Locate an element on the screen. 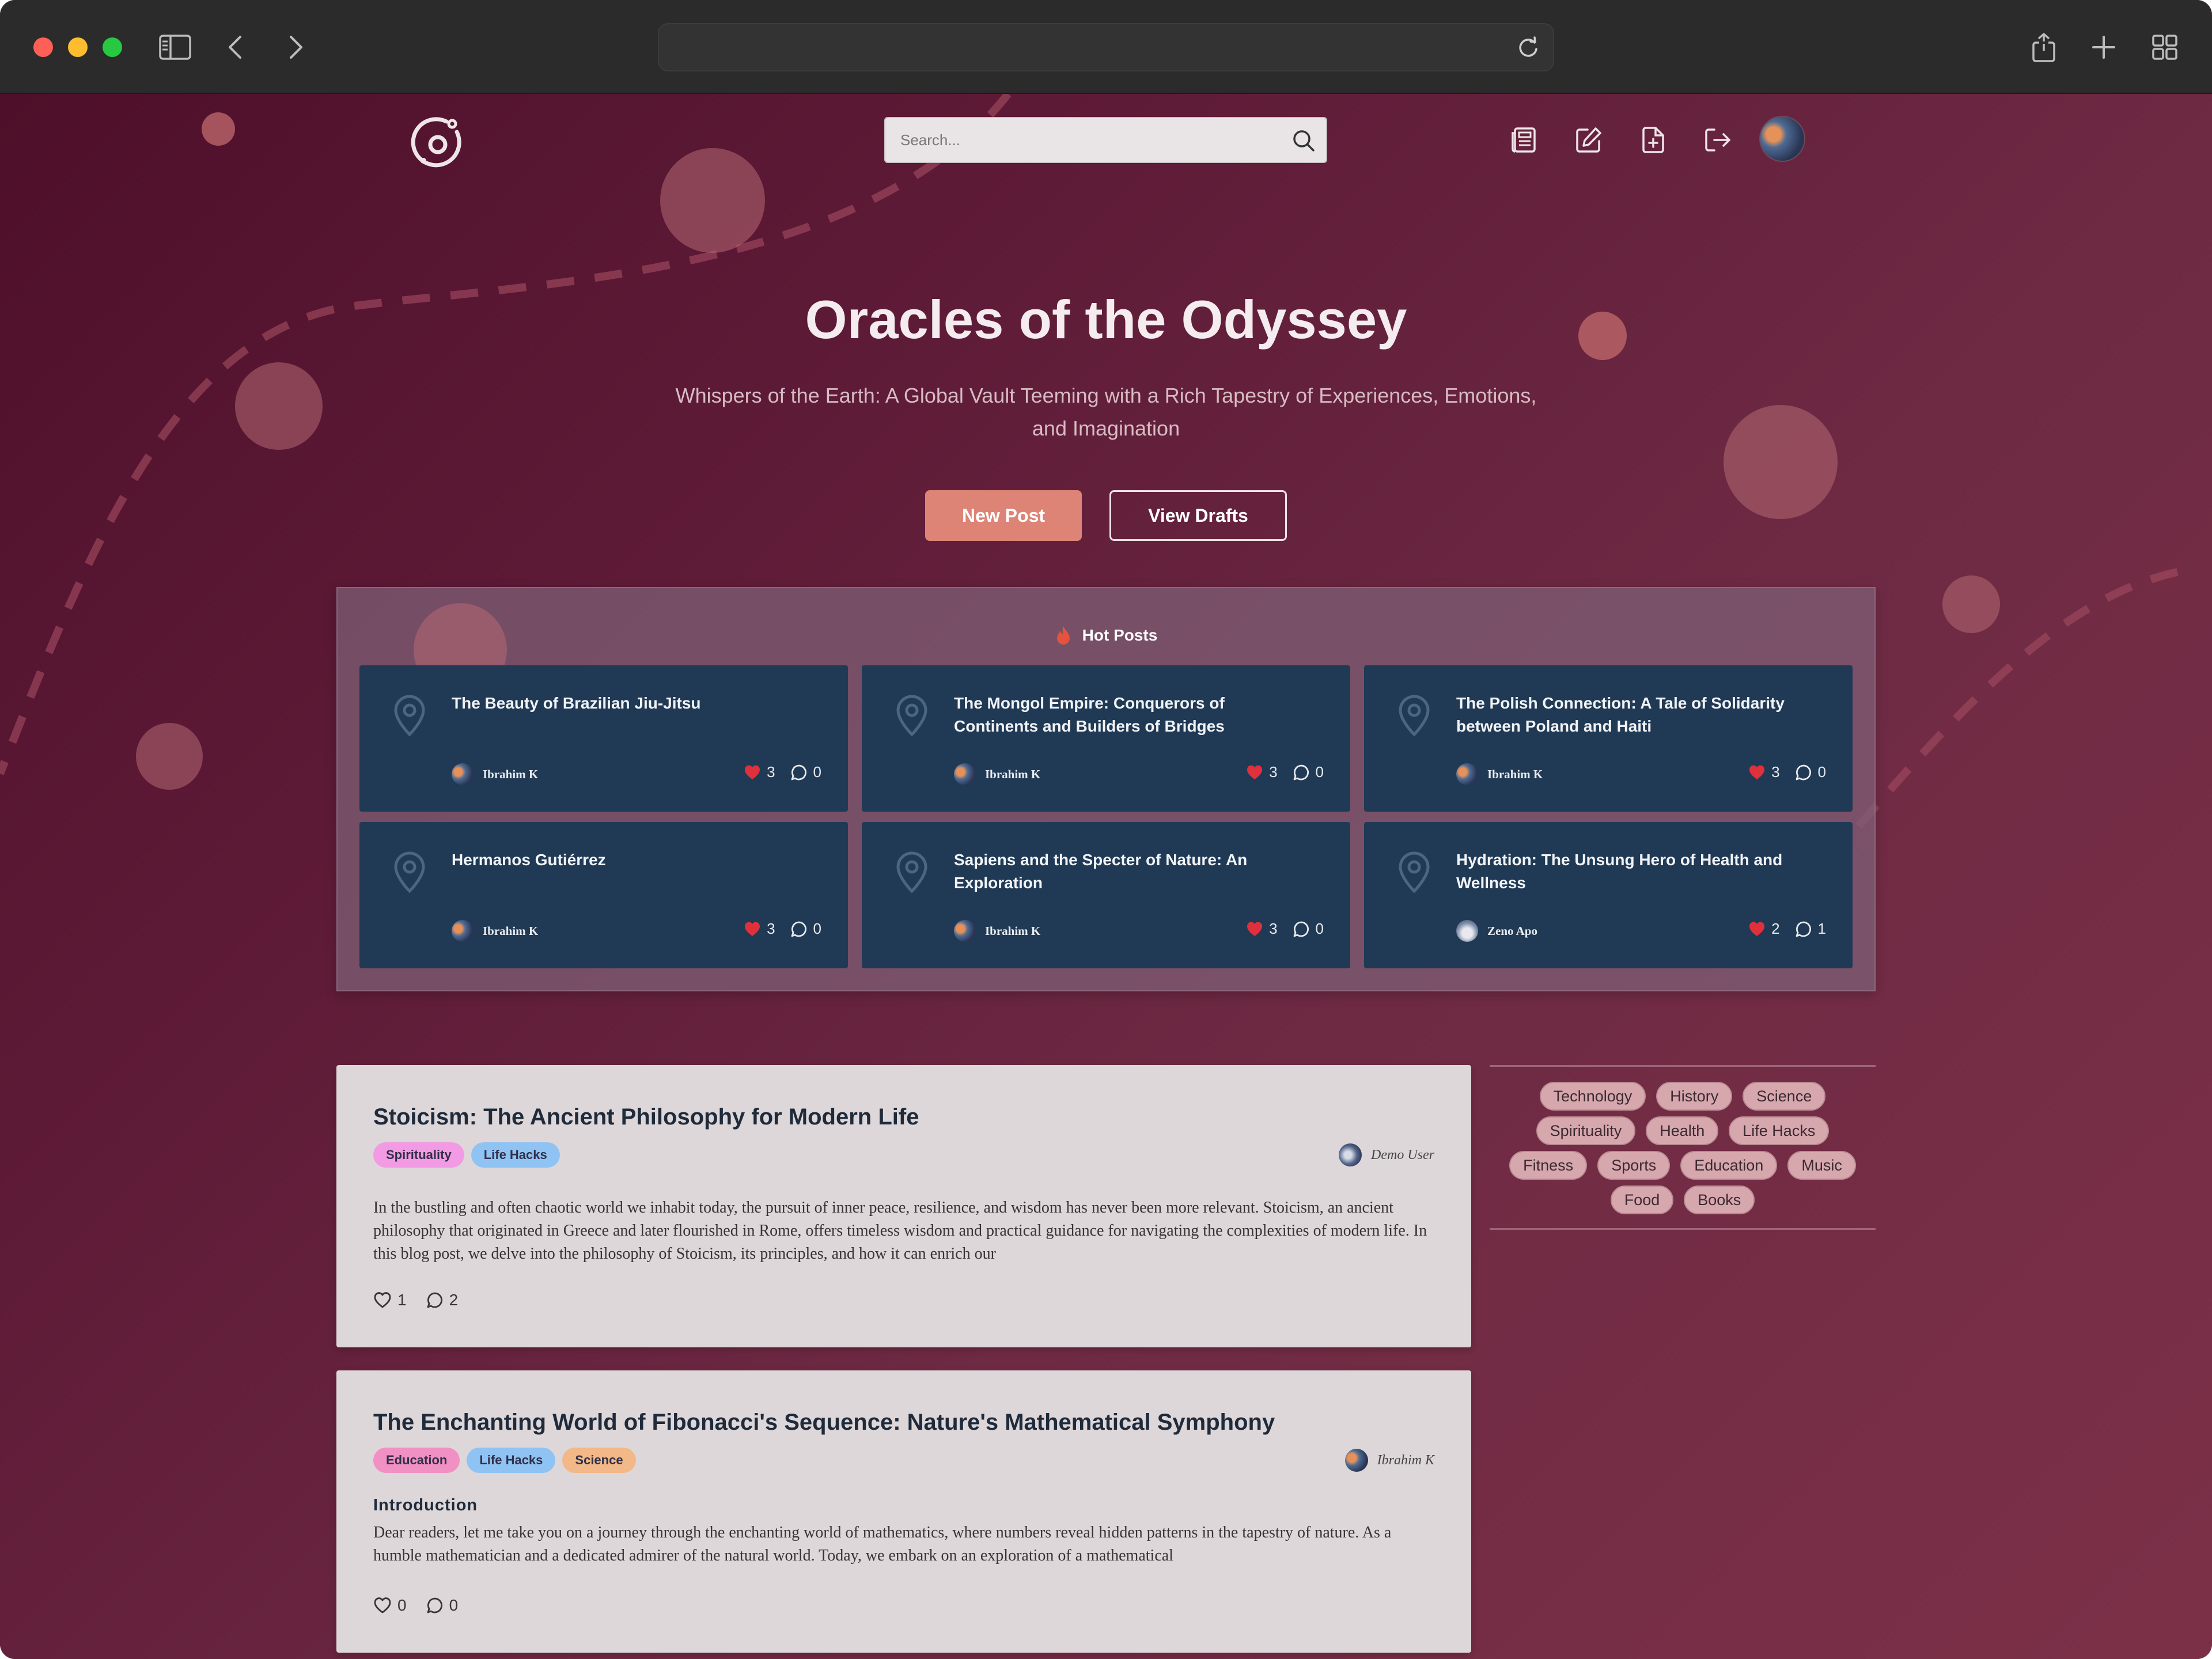  minimize-window-button is located at coordinates (78, 47).